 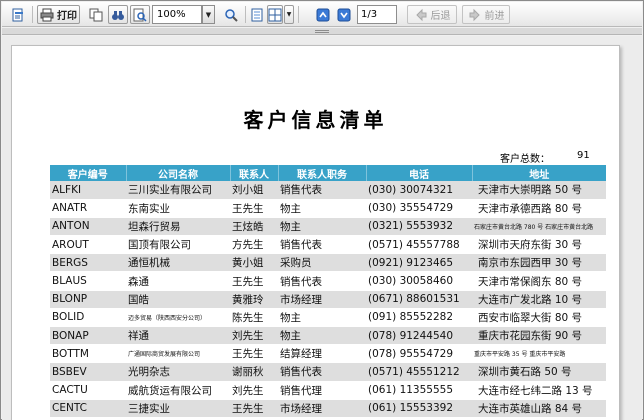 What do you see at coordinates (254, 173) in the screenshot?
I see `column-header: 联系人` at bounding box center [254, 173].